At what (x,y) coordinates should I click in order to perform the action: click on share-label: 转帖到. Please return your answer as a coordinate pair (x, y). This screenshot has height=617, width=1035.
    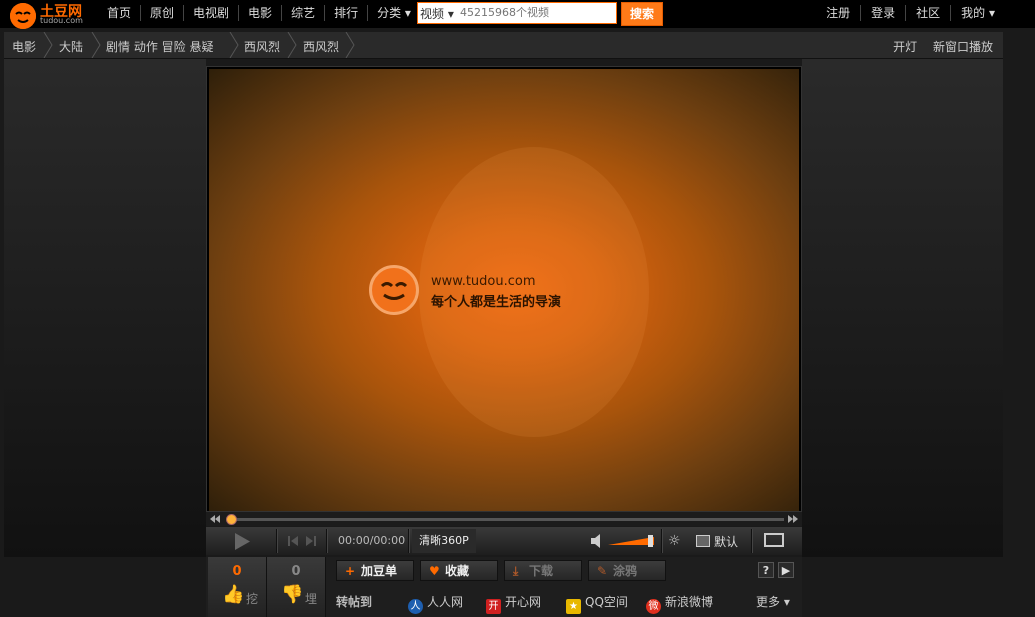
    Looking at the image, I should click on (354, 602).